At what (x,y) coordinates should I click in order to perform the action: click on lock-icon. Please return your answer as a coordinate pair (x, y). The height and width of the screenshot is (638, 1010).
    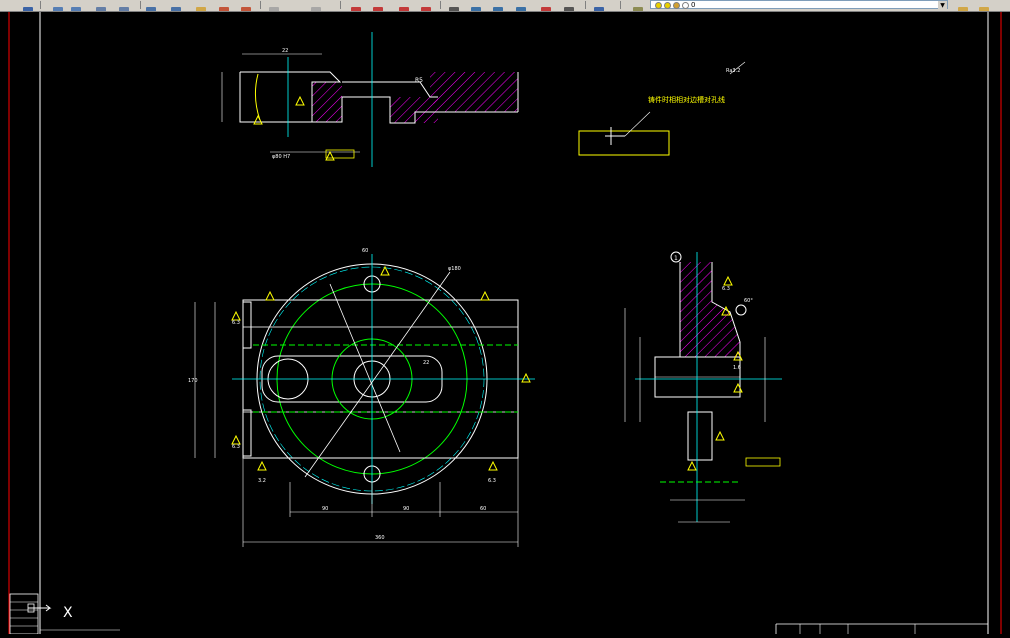
    Looking at the image, I should click on (676, 5).